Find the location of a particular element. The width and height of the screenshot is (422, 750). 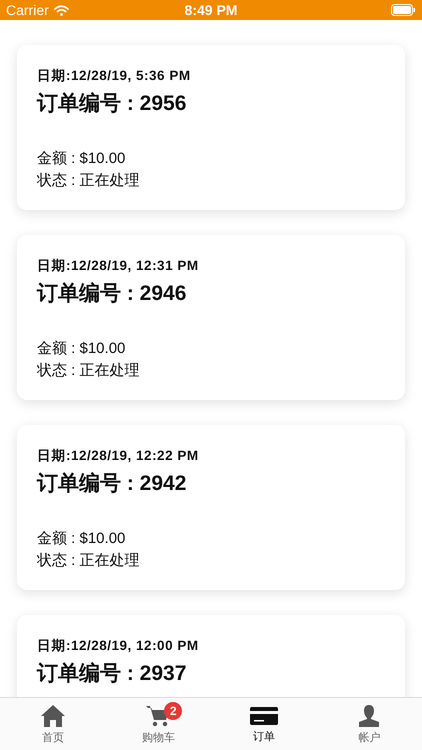

home-icon is located at coordinates (53, 716).